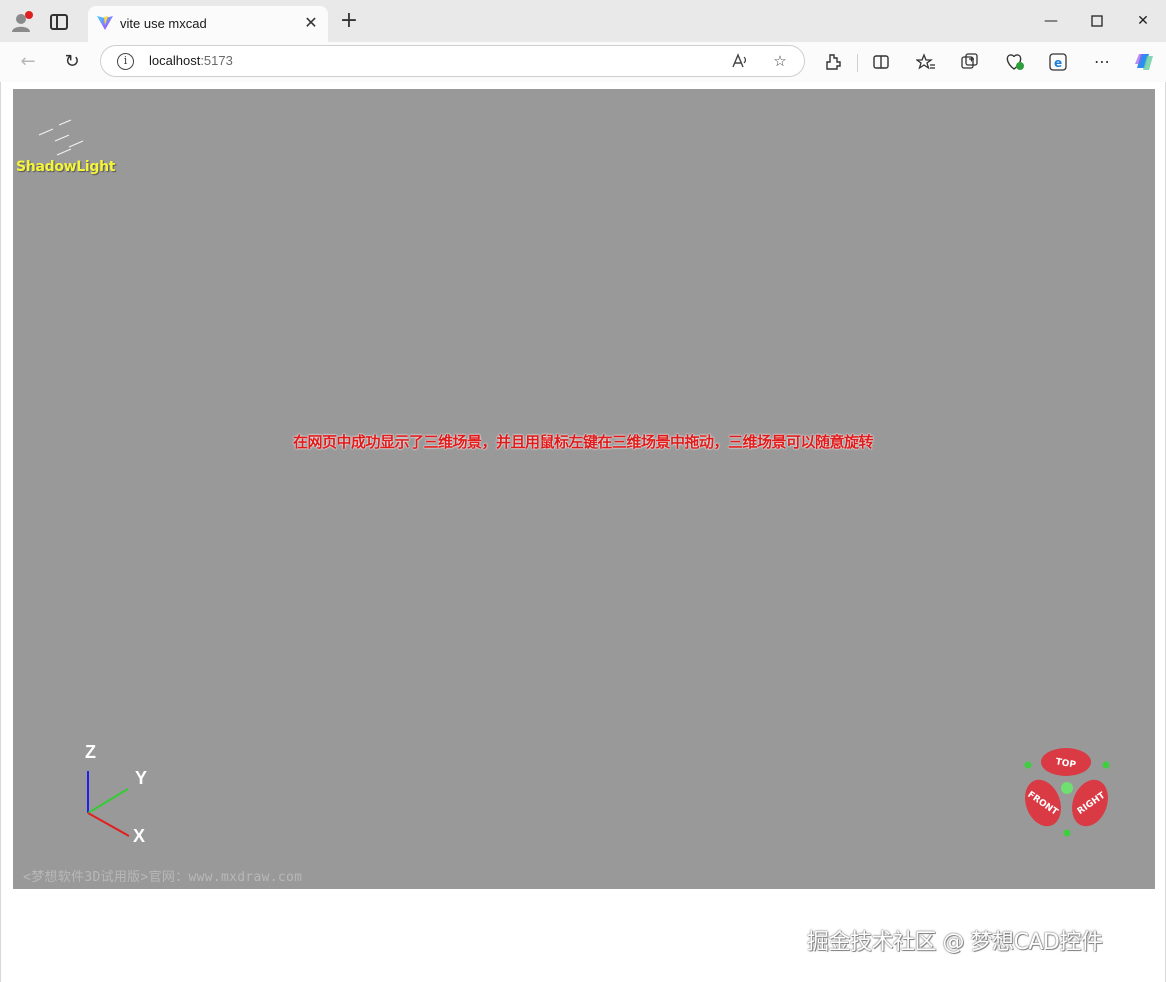 This screenshot has height=982, width=1166. What do you see at coordinates (955, 942) in the screenshot?
I see `juejin-footer-watermark: 掘金技术社区 @ 梦想CAD控件` at bounding box center [955, 942].